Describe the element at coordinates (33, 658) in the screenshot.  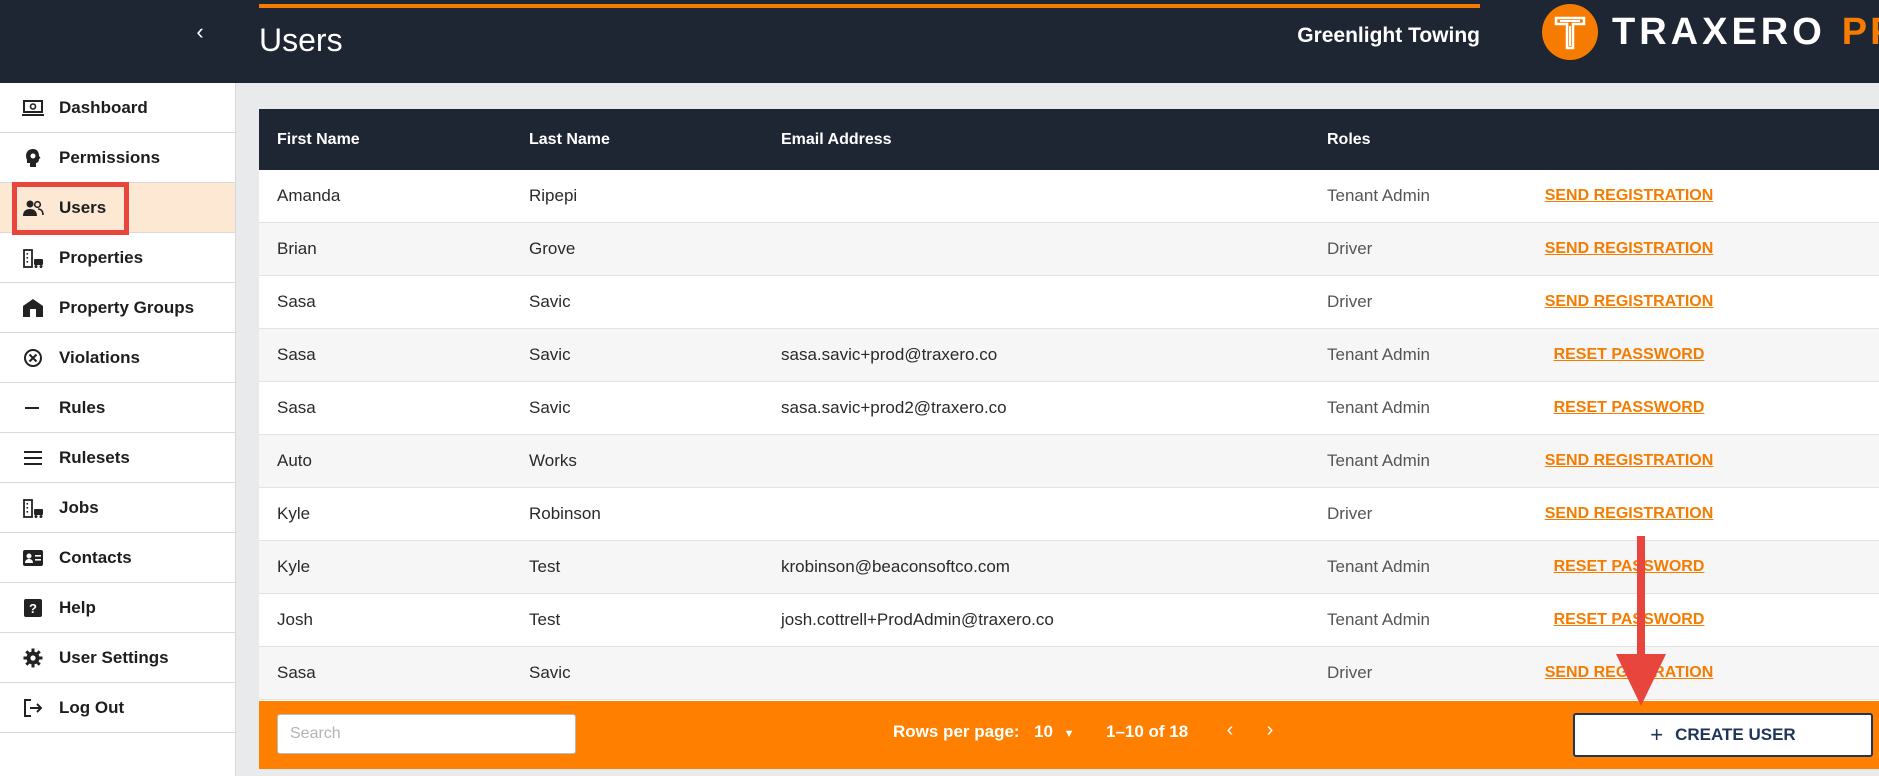
I see `gear-icon` at that location.